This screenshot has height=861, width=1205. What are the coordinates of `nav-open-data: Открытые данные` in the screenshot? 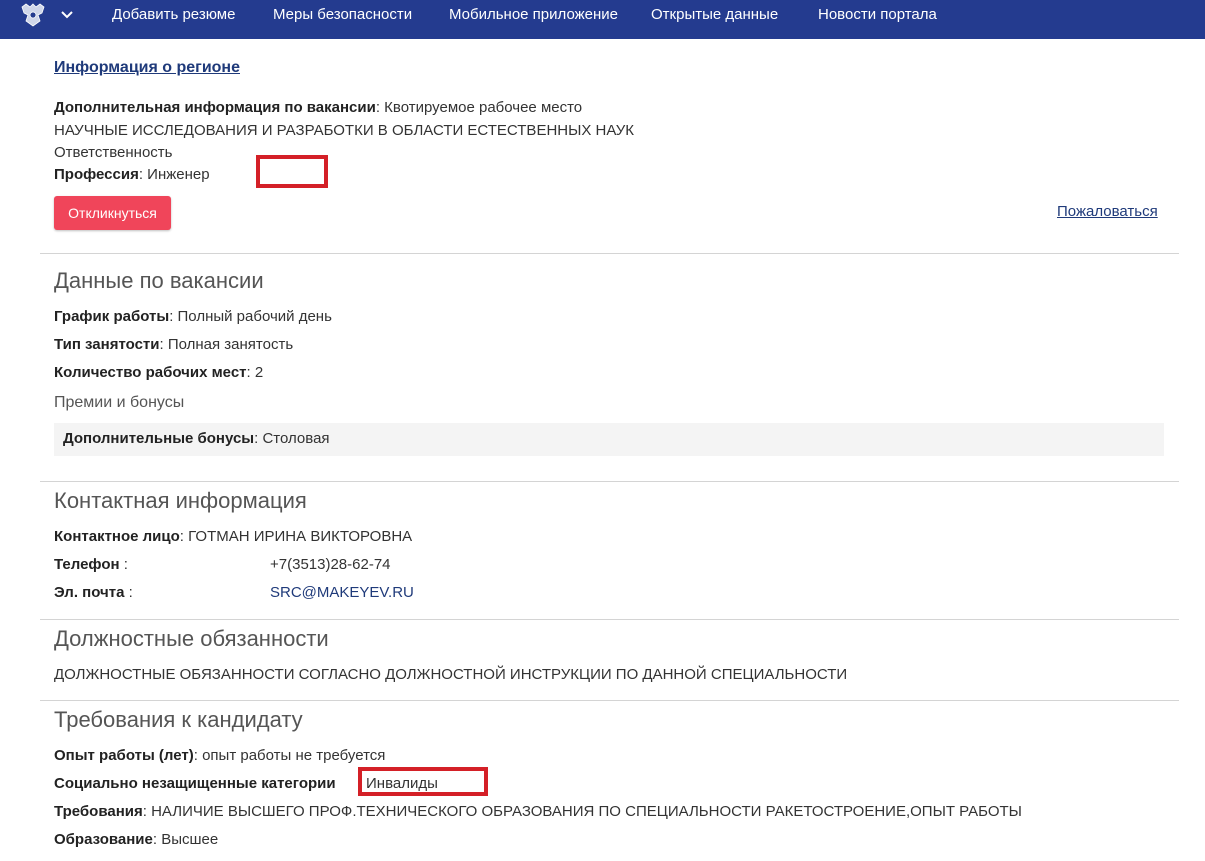 It's located at (714, 14).